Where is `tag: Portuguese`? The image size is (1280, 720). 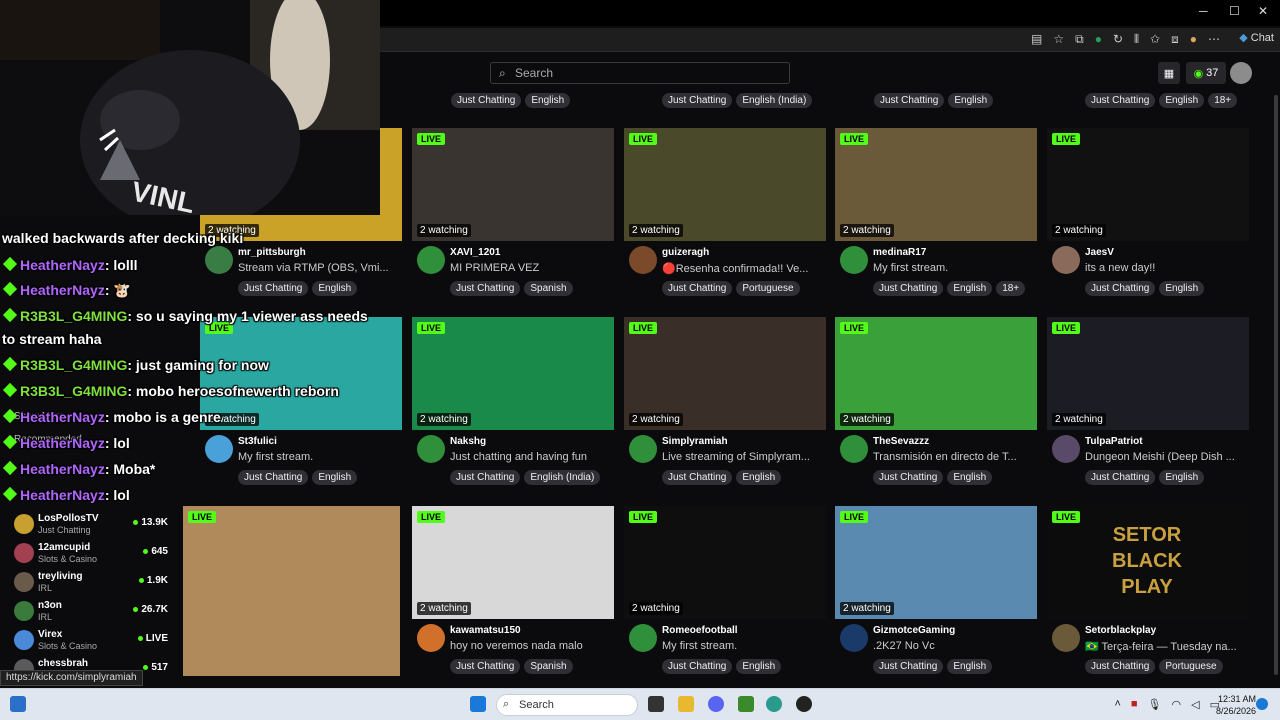
tag: Portuguese is located at coordinates (1191, 666).